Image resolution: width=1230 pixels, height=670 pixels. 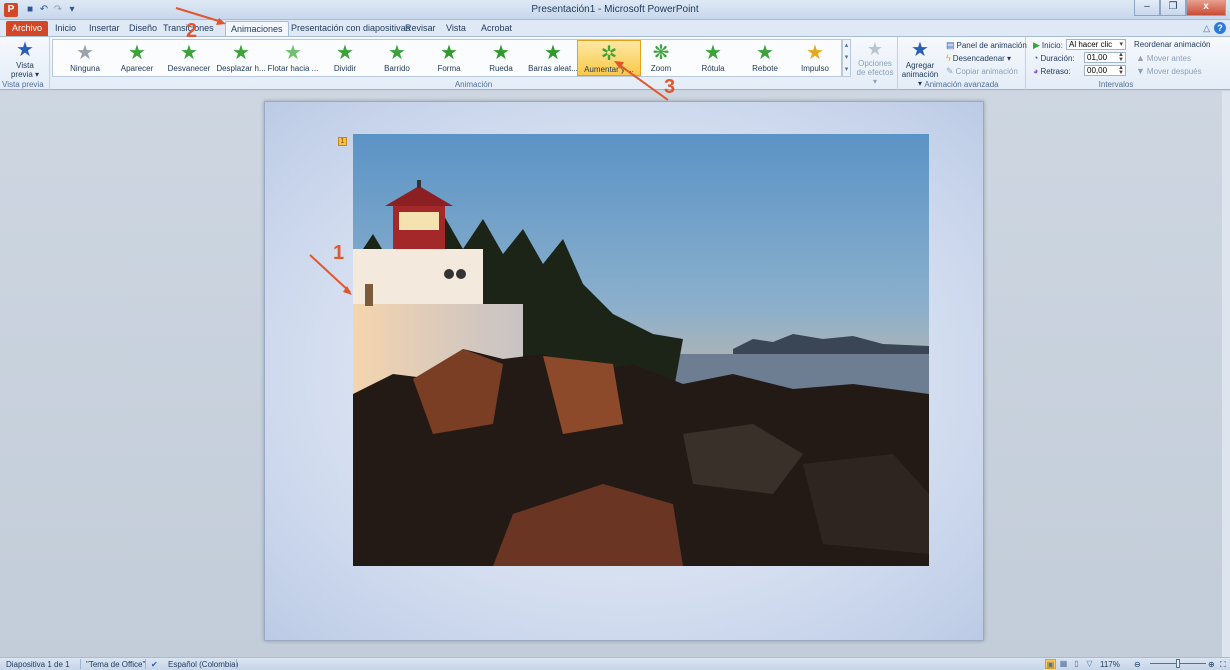 I want to click on annotation-number-1: 1, so click(x=339, y=253).